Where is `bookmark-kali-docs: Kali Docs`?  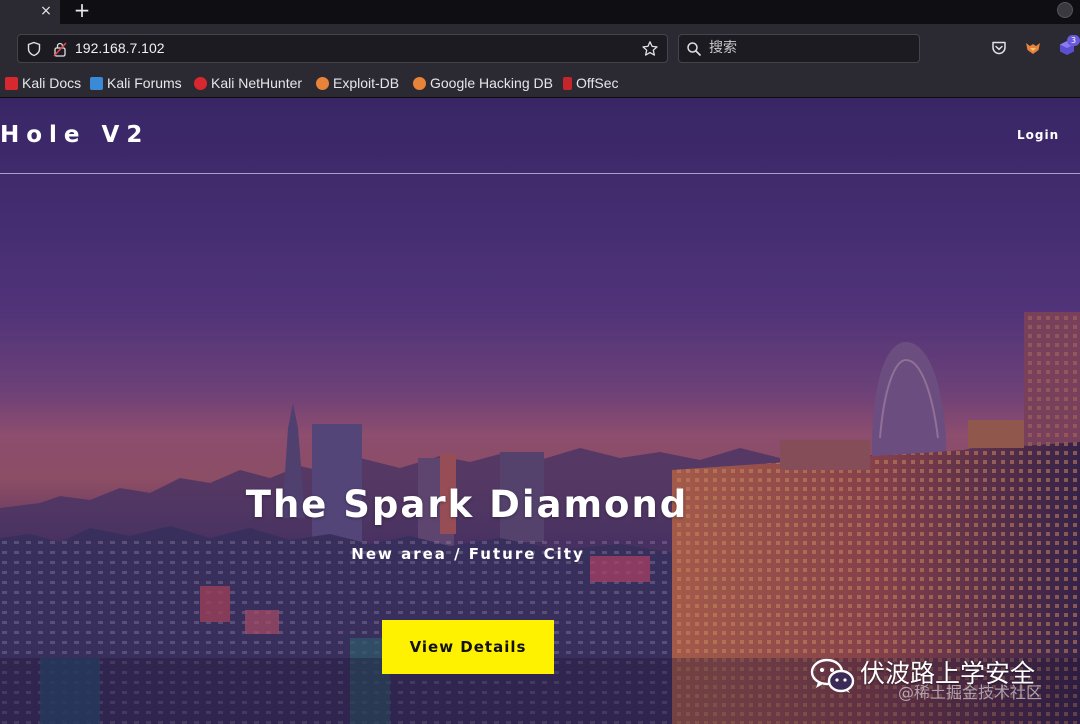 bookmark-kali-docs: Kali Docs is located at coordinates (43, 83).